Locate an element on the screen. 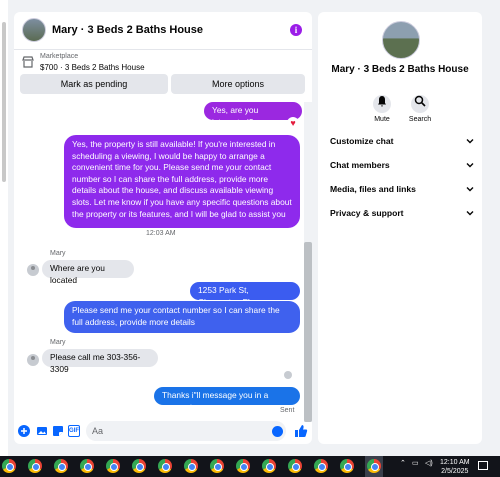 The image size is (500, 477). media-files-section: Media, files and links is located at coordinates (402, 191).